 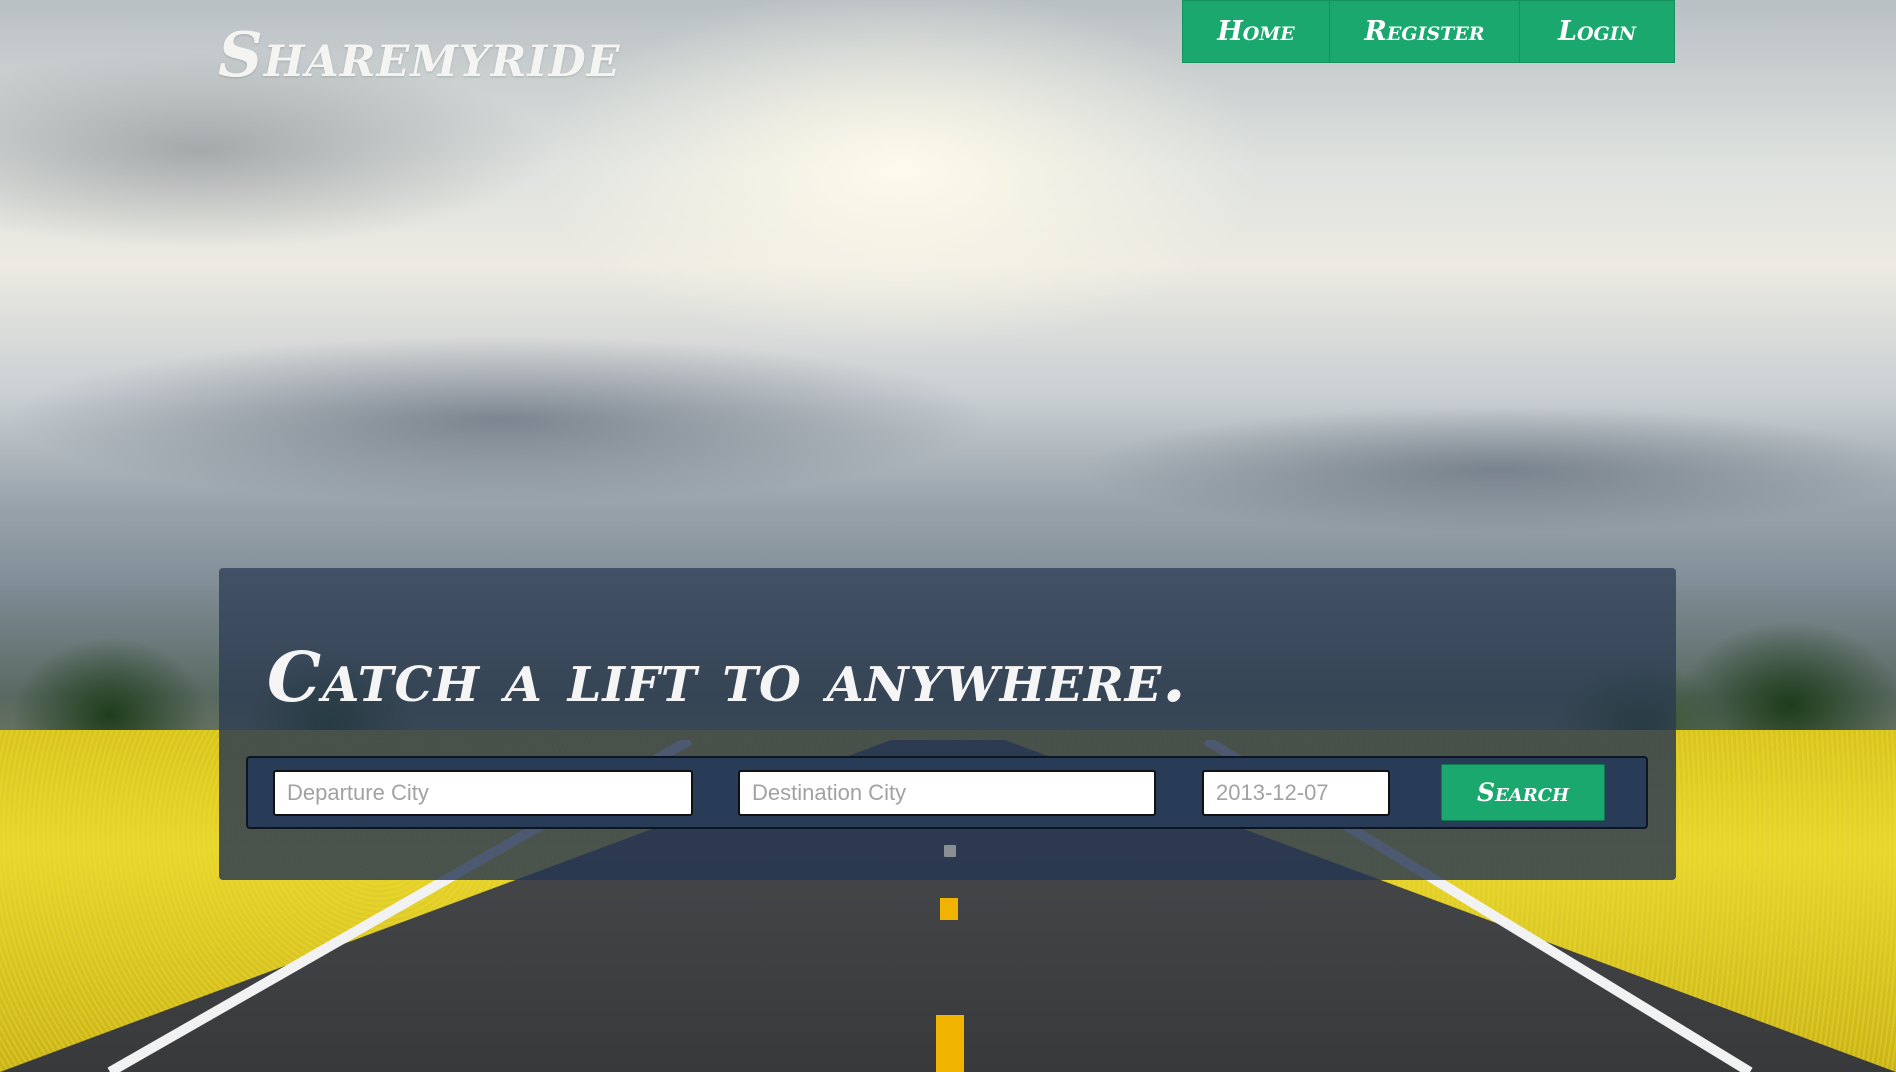 I want to click on destination-city-input, so click(x=947, y=793).